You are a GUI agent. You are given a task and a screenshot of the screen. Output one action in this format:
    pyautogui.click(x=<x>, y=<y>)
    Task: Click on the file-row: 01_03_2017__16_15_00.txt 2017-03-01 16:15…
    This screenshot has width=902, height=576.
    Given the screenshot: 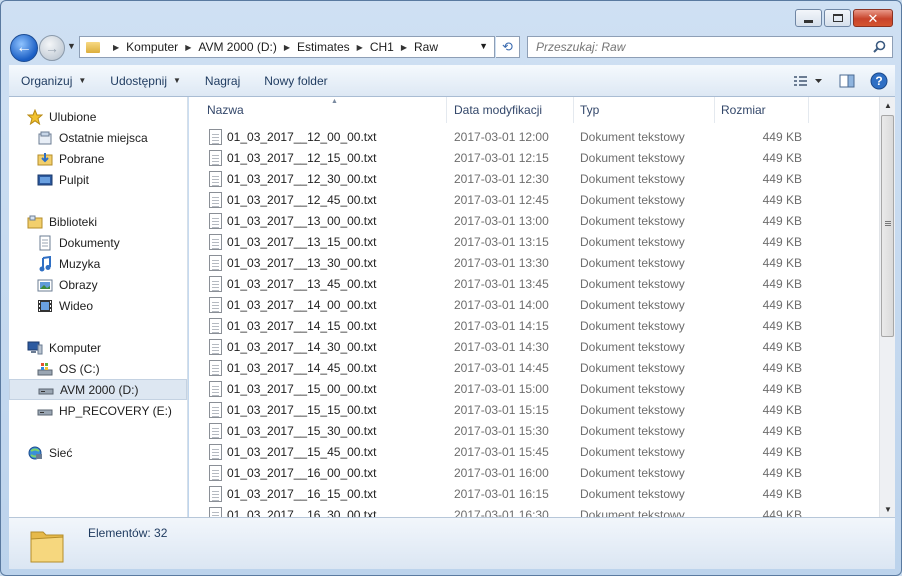 What is the action you would take?
    pyautogui.click(x=534, y=494)
    